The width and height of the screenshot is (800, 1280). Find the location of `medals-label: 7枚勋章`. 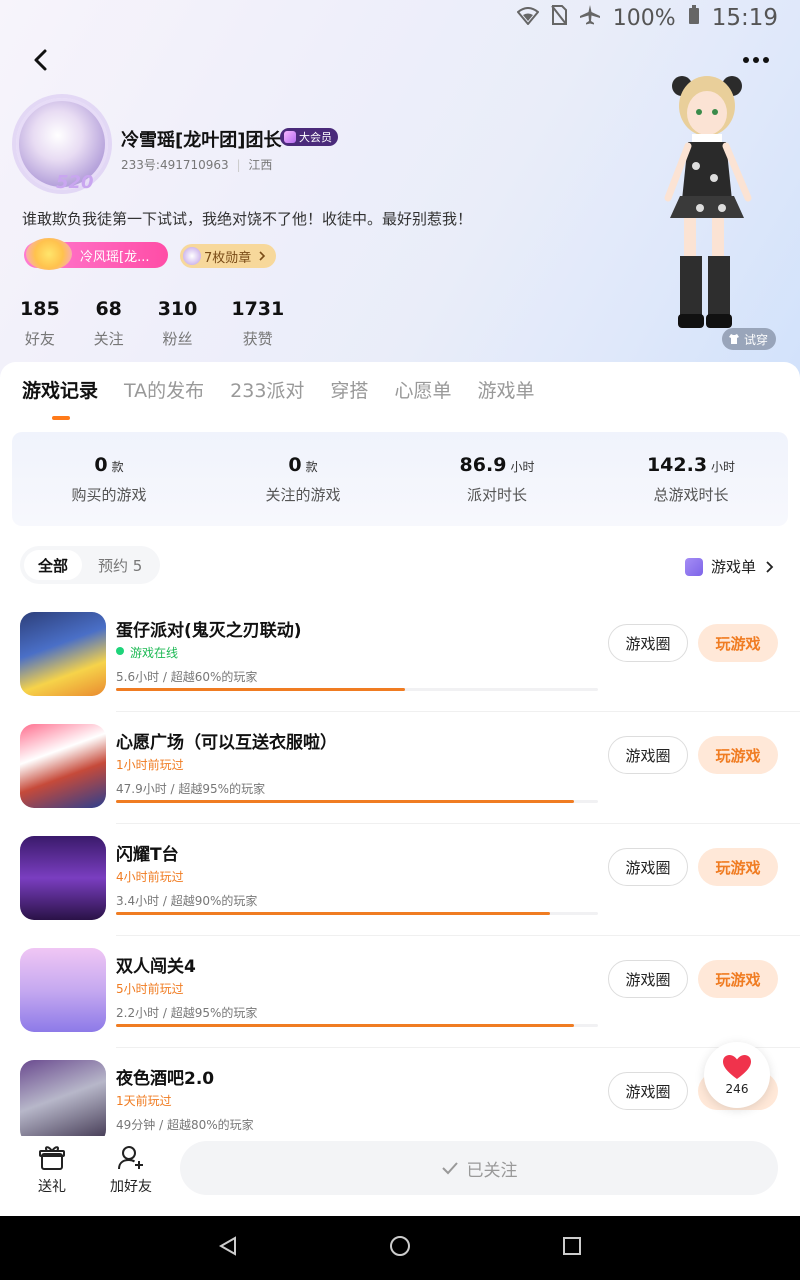

medals-label: 7枚勋章 is located at coordinates (228, 258).